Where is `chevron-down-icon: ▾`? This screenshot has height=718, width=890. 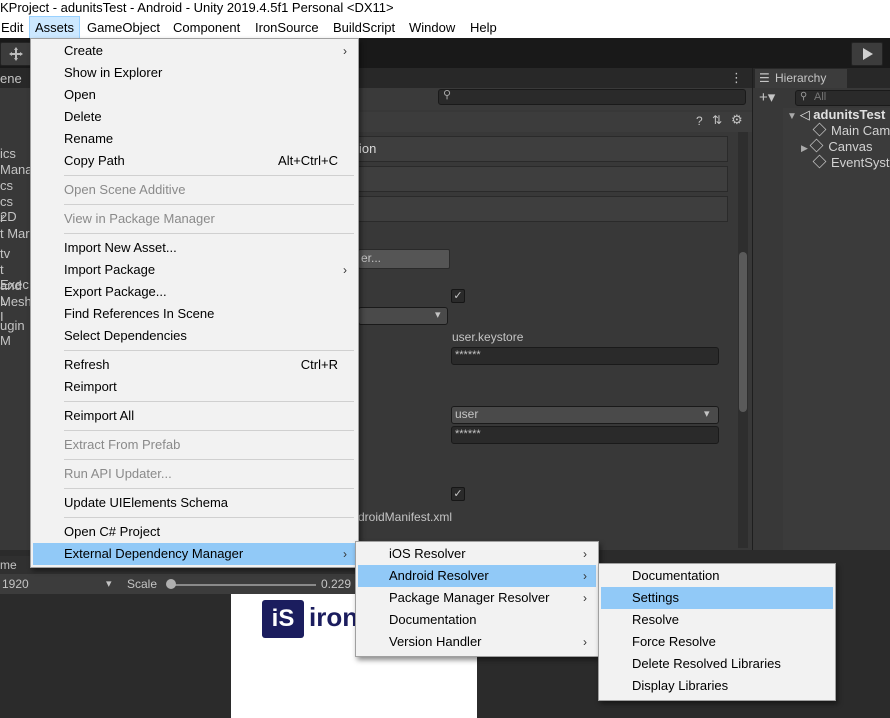 chevron-down-icon: ▾ is located at coordinates (707, 414).